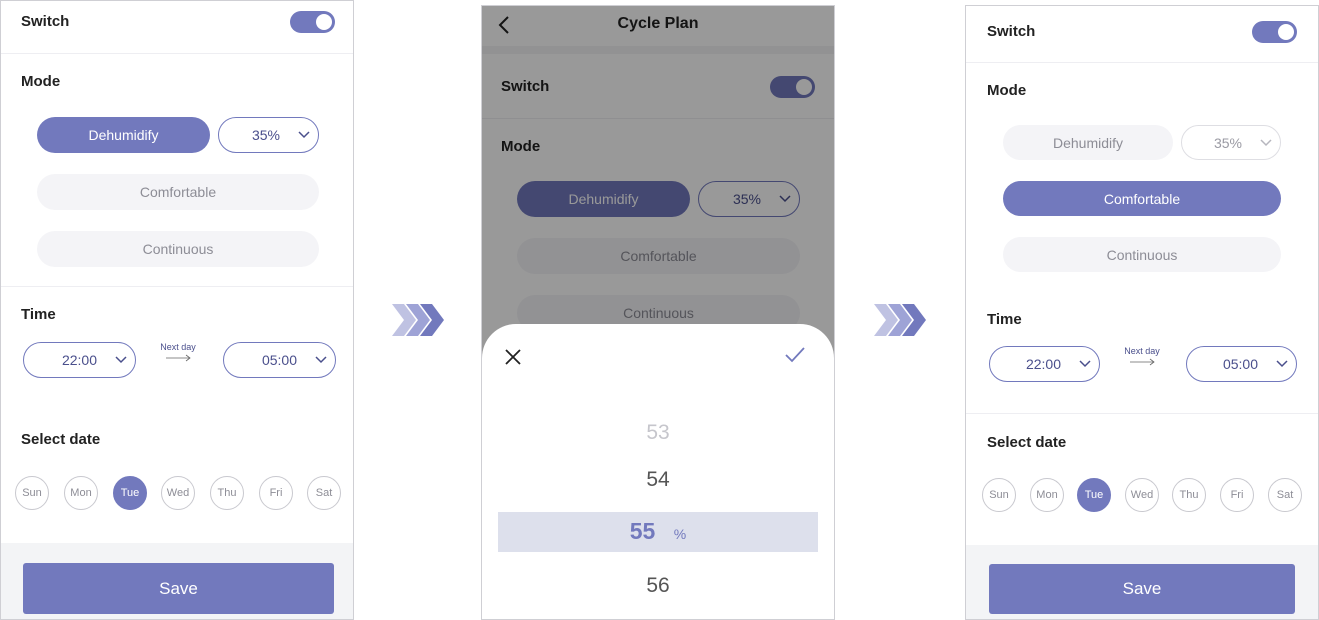 This screenshot has width=1319, height=620. I want to click on picker-unit: %, so click(680, 534).